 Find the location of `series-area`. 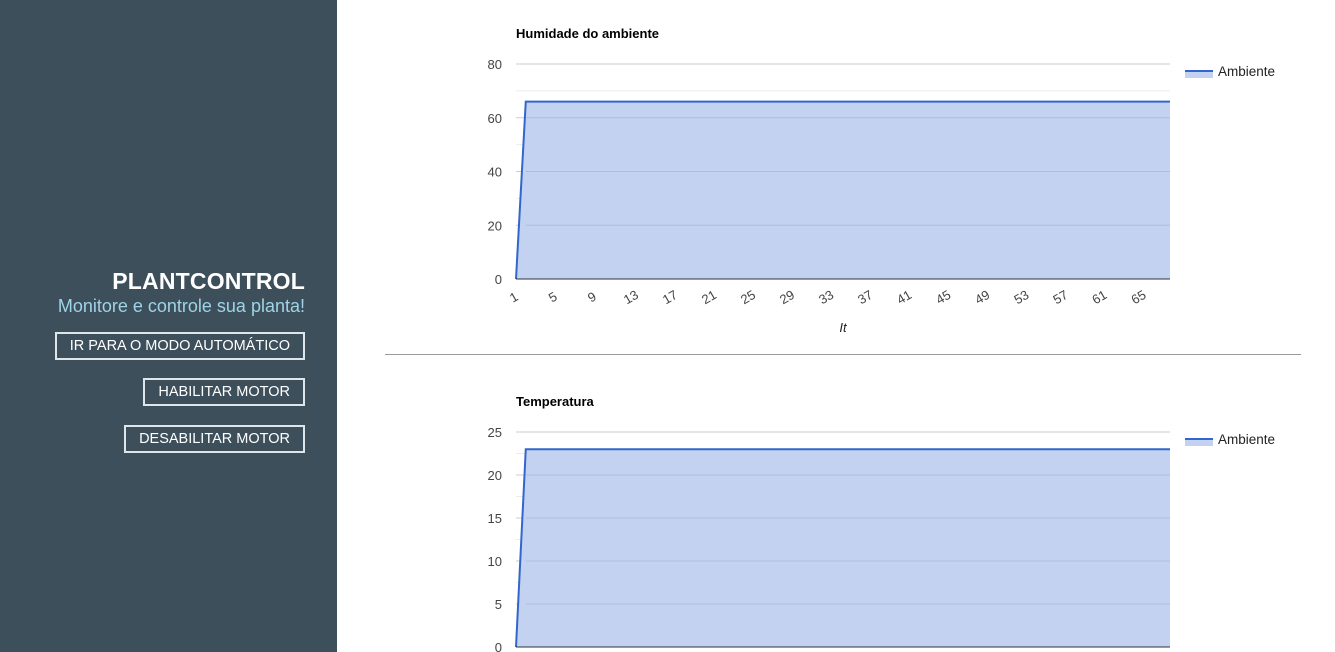

series-area is located at coordinates (843, 548).